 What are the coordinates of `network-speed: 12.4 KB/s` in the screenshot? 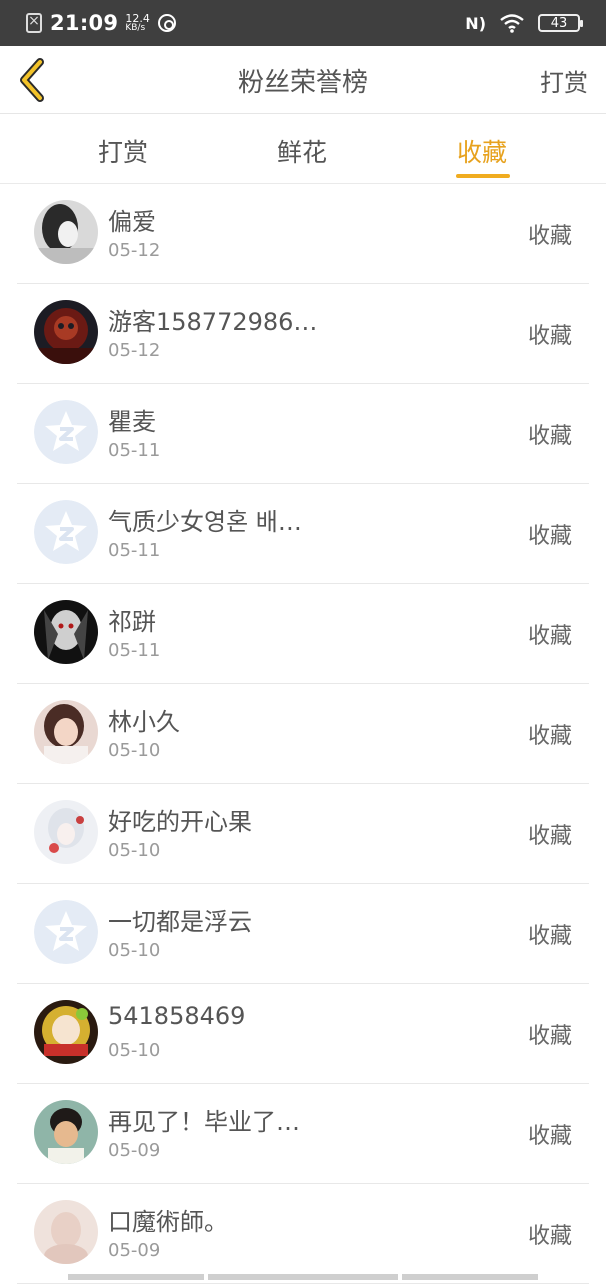 It's located at (137, 23).